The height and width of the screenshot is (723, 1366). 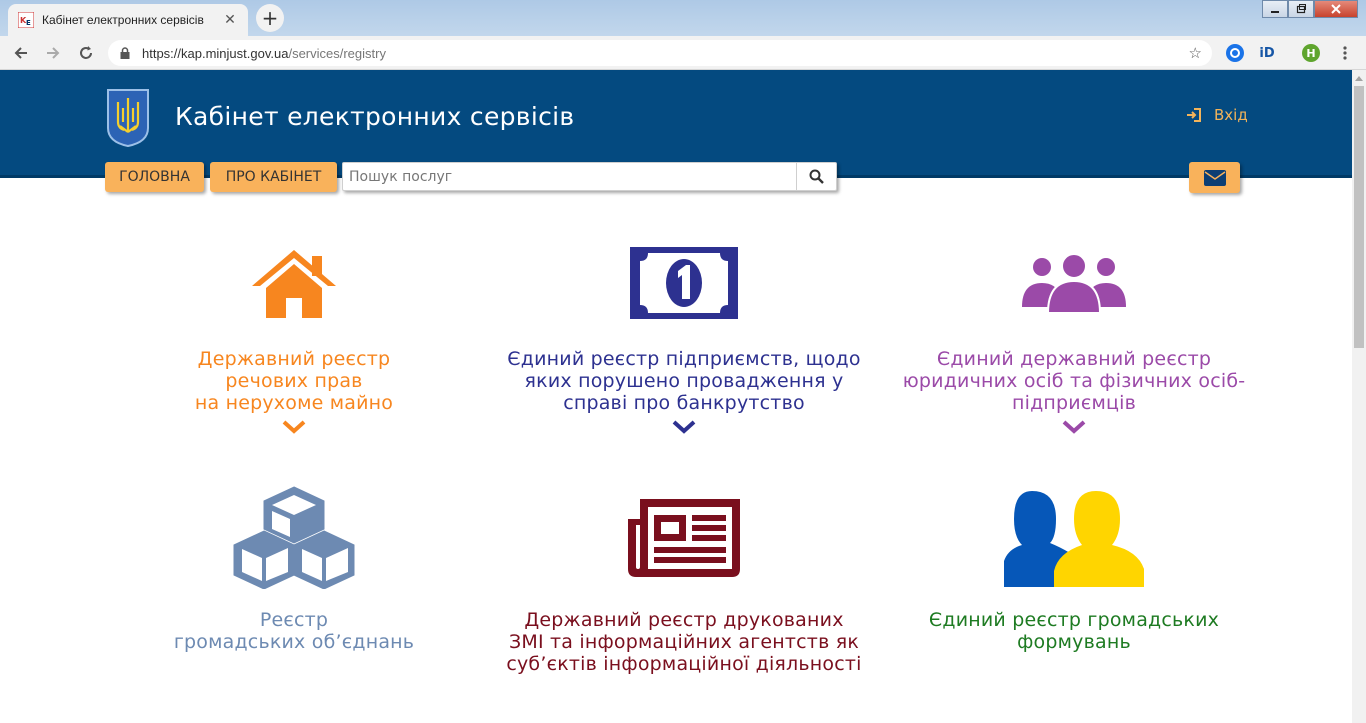 I want to click on site-favicon-icon: K E, so click(x=26, y=20).